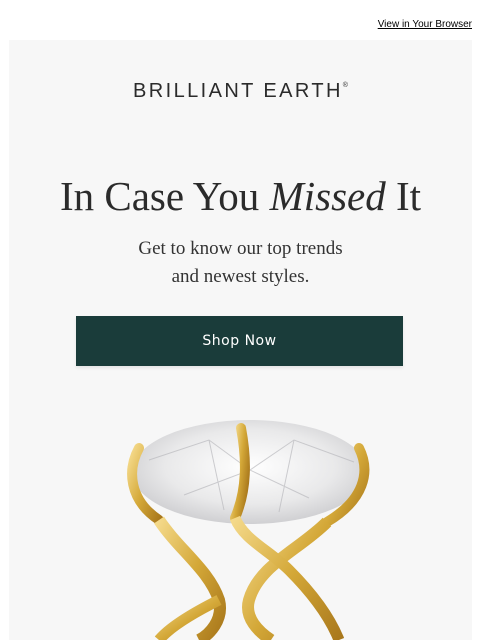  What do you see at coordinates (240, 276) in the screenshot?
I see `subheadline-line-2: and newest styles.` at bounding box center [240, 276].